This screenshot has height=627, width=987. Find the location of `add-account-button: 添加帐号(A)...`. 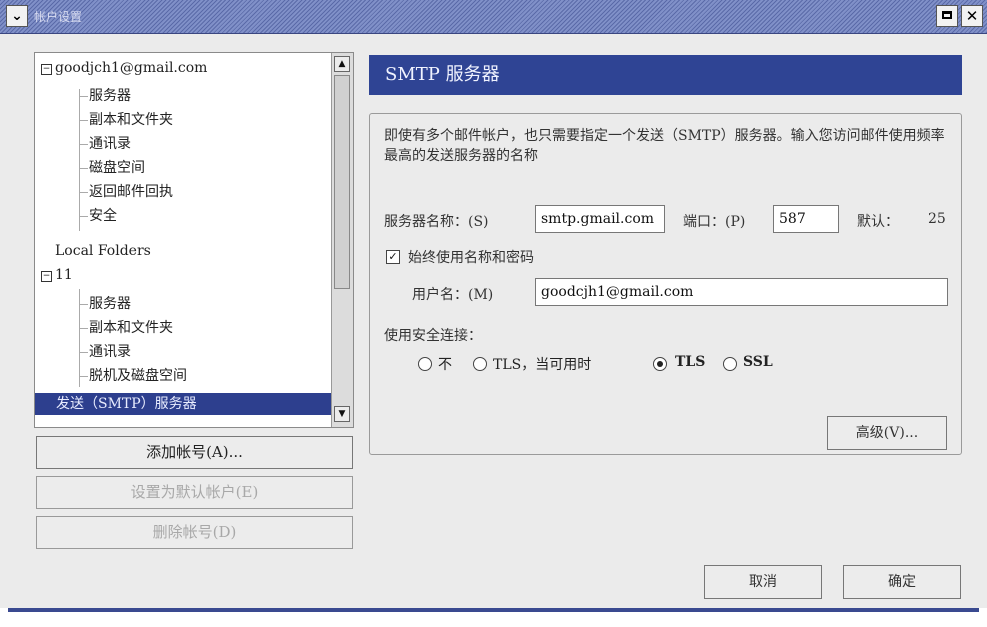

add-account-button: 添加帐号(A)... is located at coordinates (194, 452).